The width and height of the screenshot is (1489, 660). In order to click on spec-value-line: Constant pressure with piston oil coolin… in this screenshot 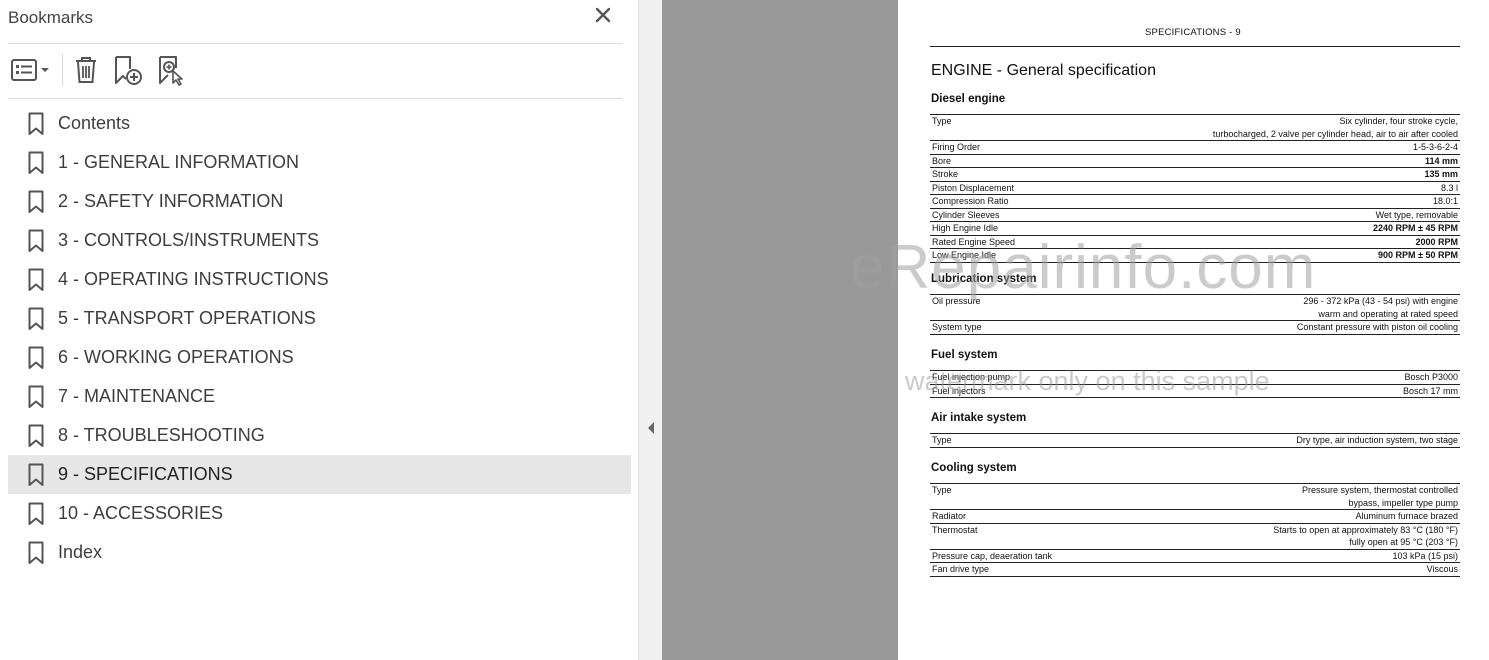, I will do `click(1377, 327)`.